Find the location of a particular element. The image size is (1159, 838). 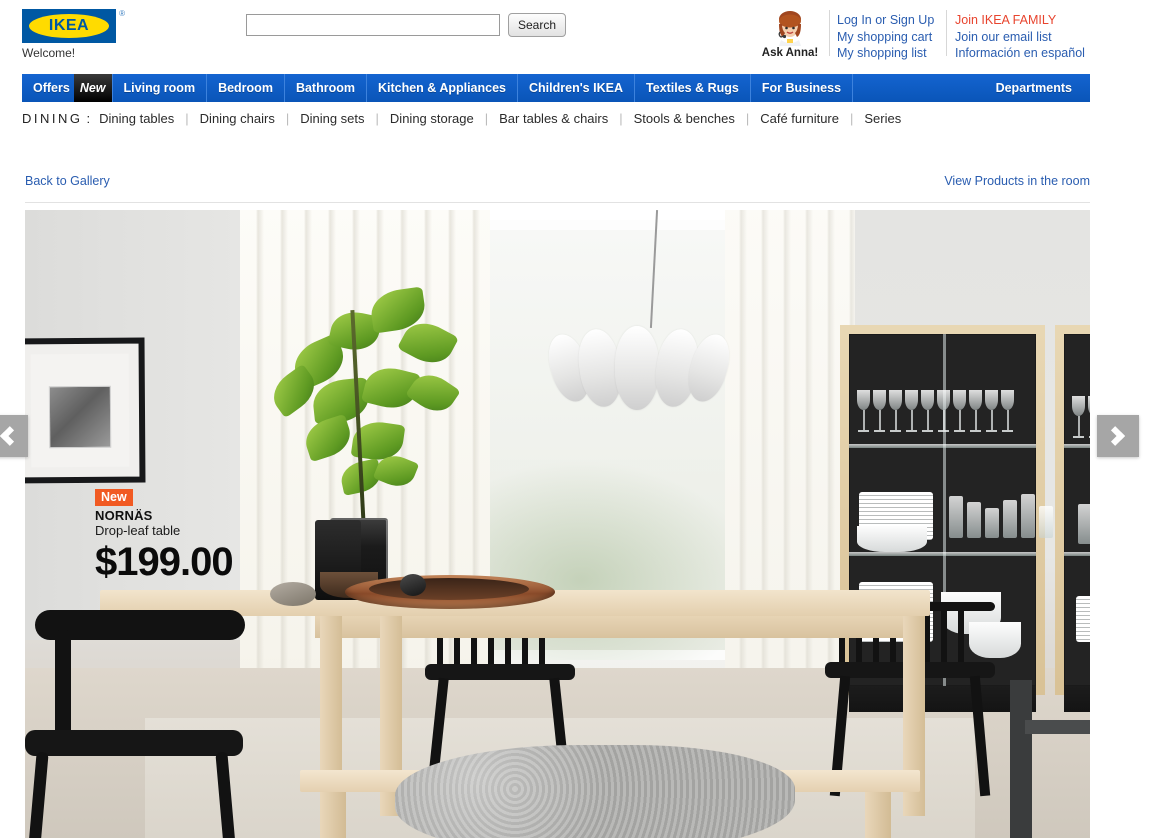

subnav-item-dining-storage: Dining storage is located at coordinates (432, 118).